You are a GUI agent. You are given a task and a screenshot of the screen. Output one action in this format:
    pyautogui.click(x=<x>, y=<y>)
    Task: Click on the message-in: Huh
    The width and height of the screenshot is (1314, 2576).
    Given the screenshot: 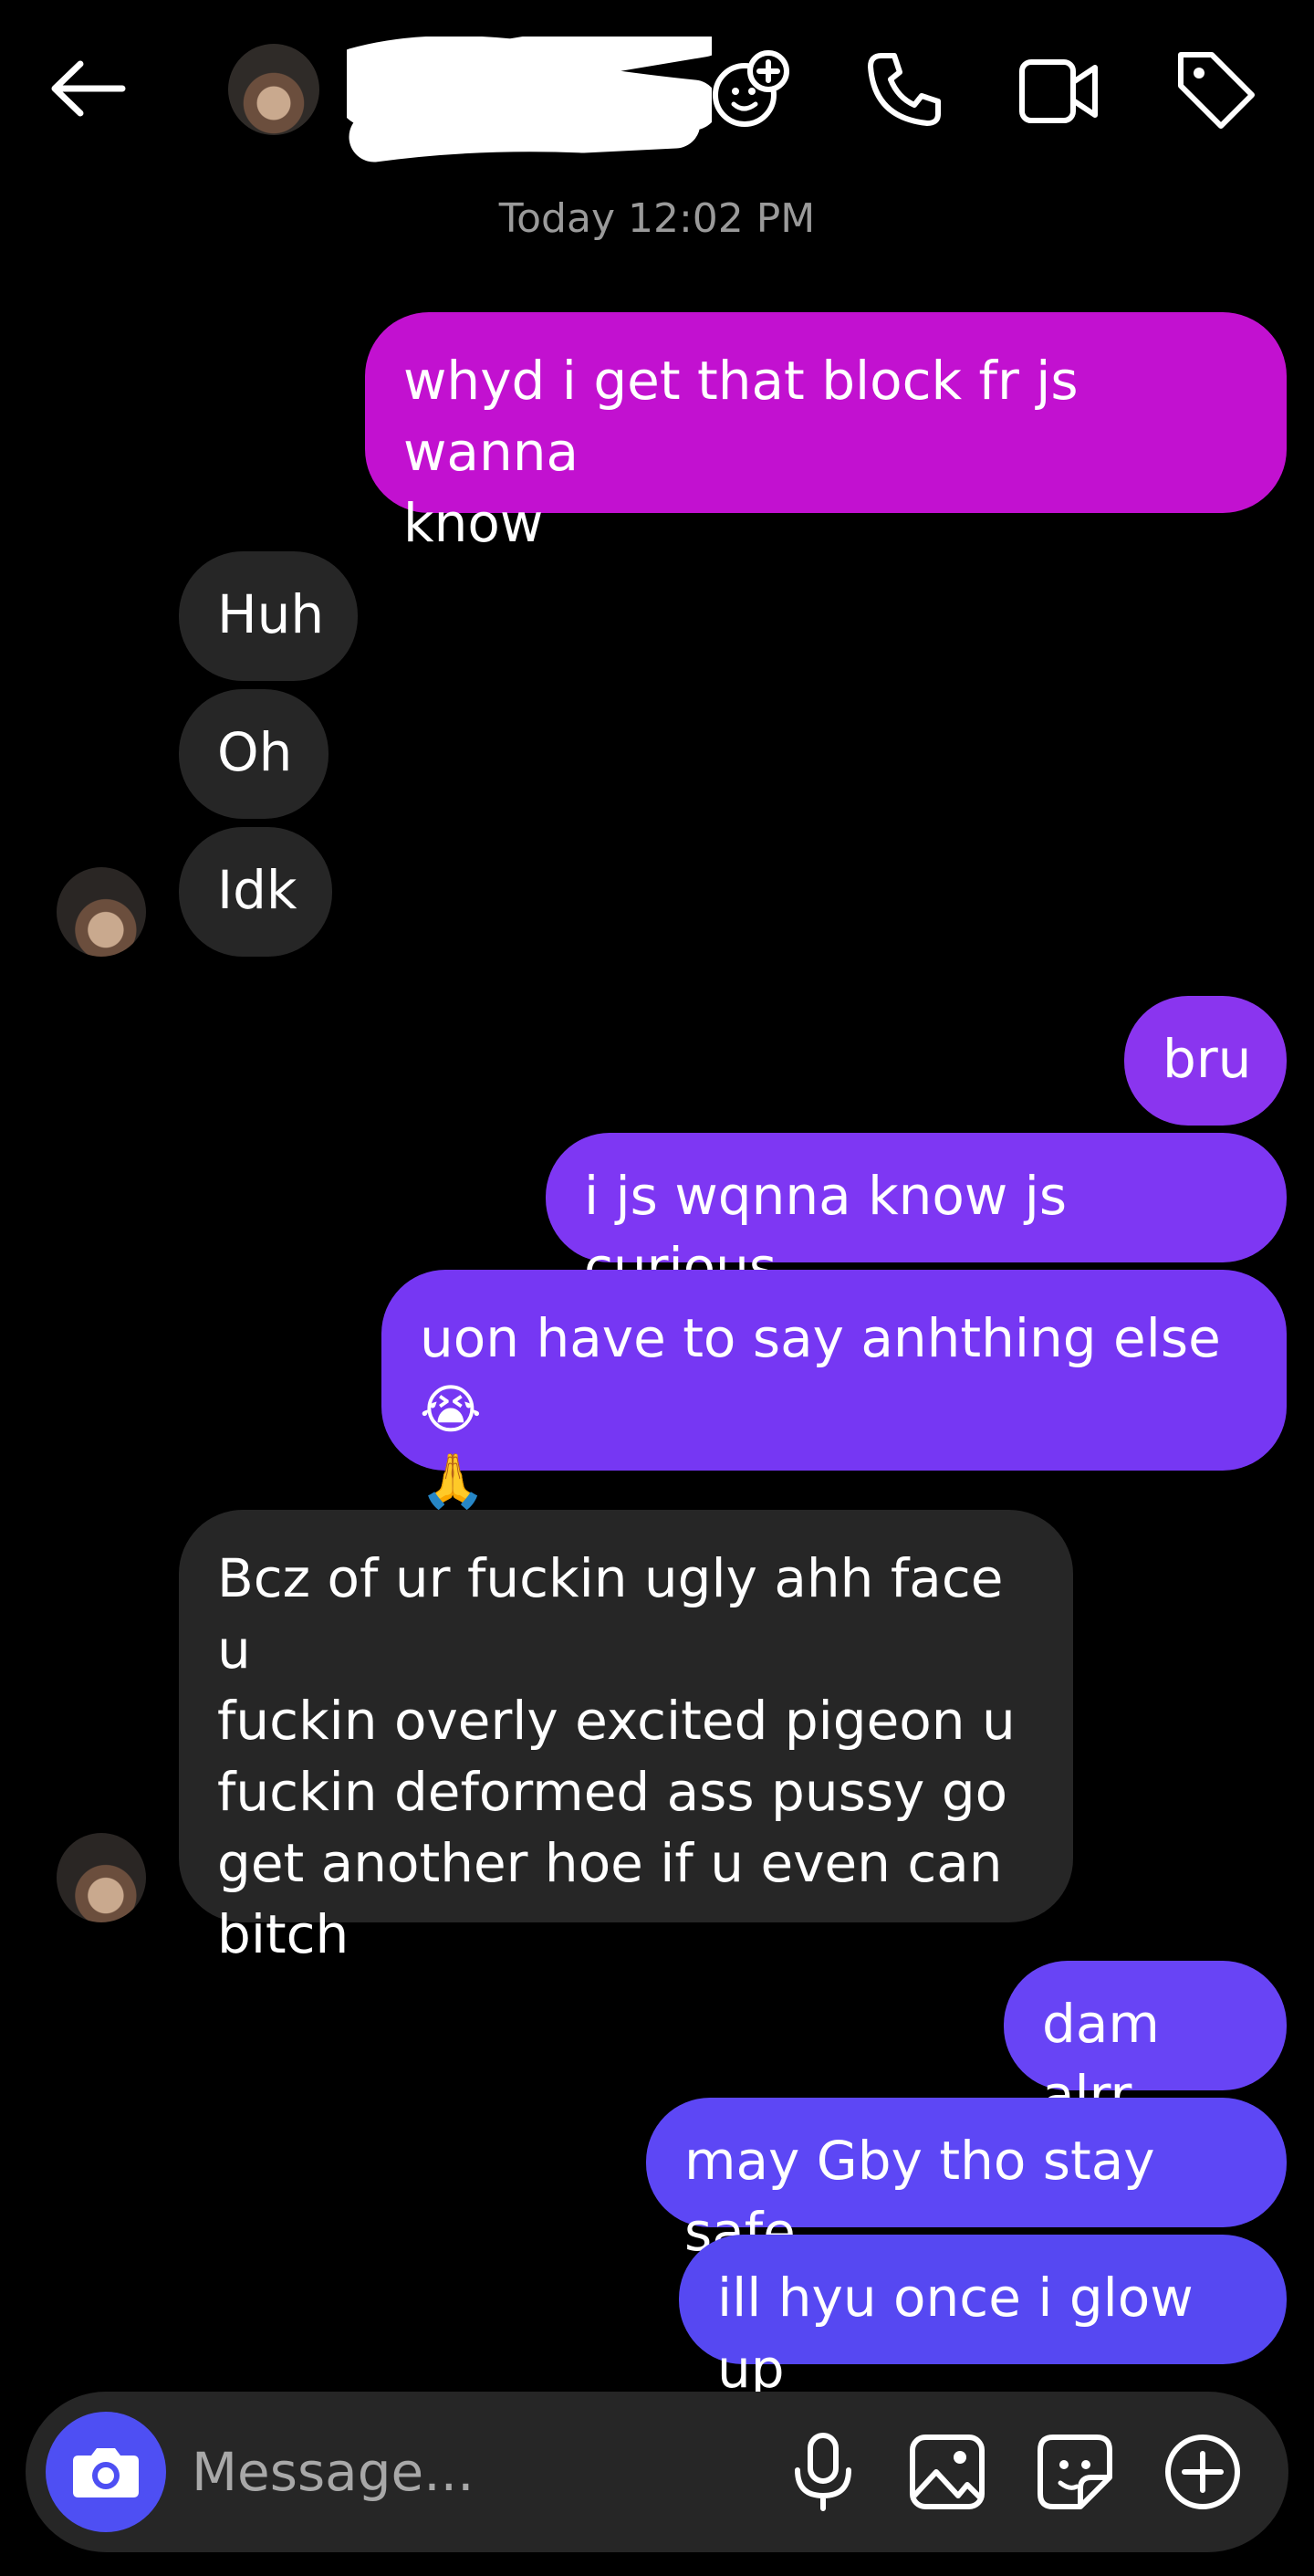 What is the action you would take?
    pyautogui.click(x=268, y=616)
    